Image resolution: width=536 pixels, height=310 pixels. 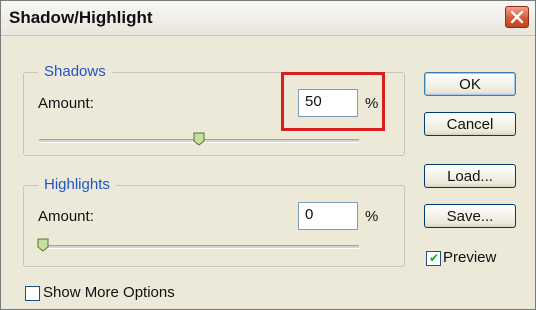 What do you see at coordinates (77, 184) in the screenshot?
I see `highlights-legend: Highlights` at bounding box center [77, 184].